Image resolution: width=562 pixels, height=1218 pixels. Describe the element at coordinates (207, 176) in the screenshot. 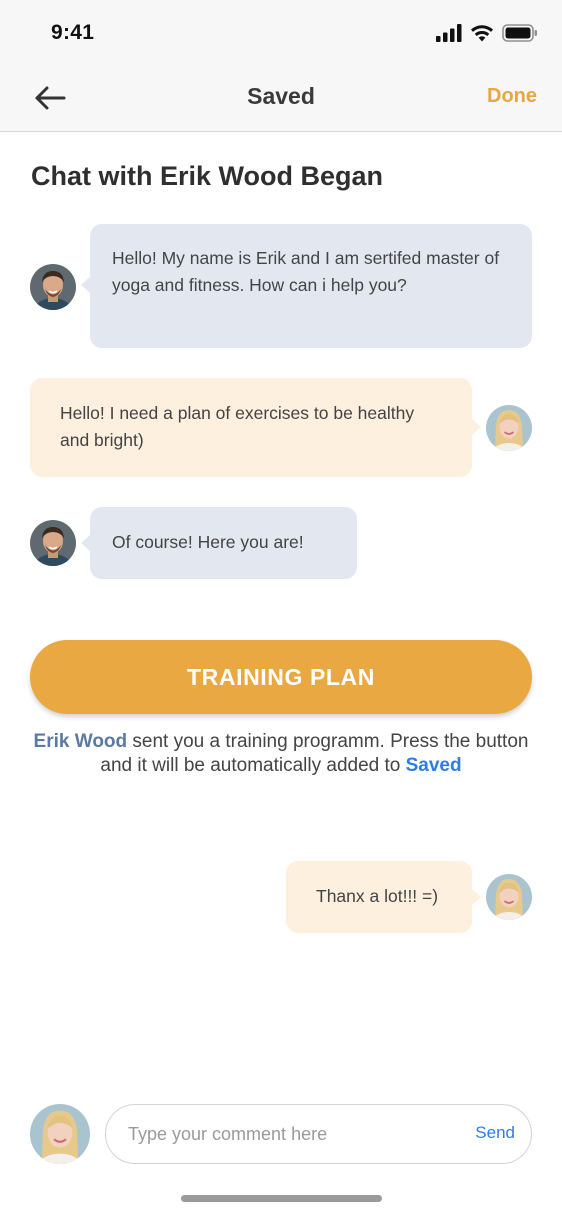

I see `chat-heading: Chat with Erik Wood Began` at that location.